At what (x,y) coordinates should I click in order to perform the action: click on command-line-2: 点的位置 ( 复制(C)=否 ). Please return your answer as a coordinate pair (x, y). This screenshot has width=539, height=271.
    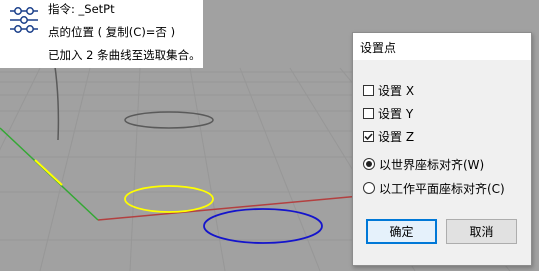
    Looking at the image, I should click on (112, 32).